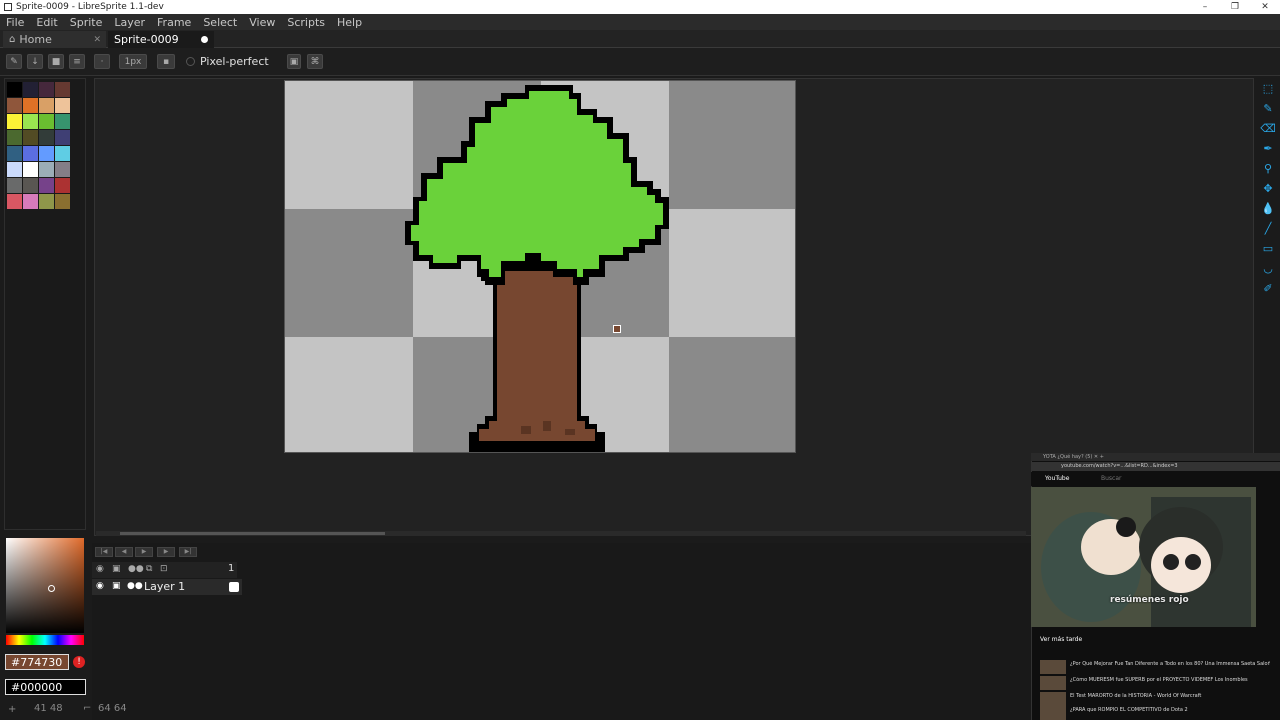  What do you see at coordinates (45, 640) in the screenshot?
I see `hue-slider` at bounding box center [45, 640].